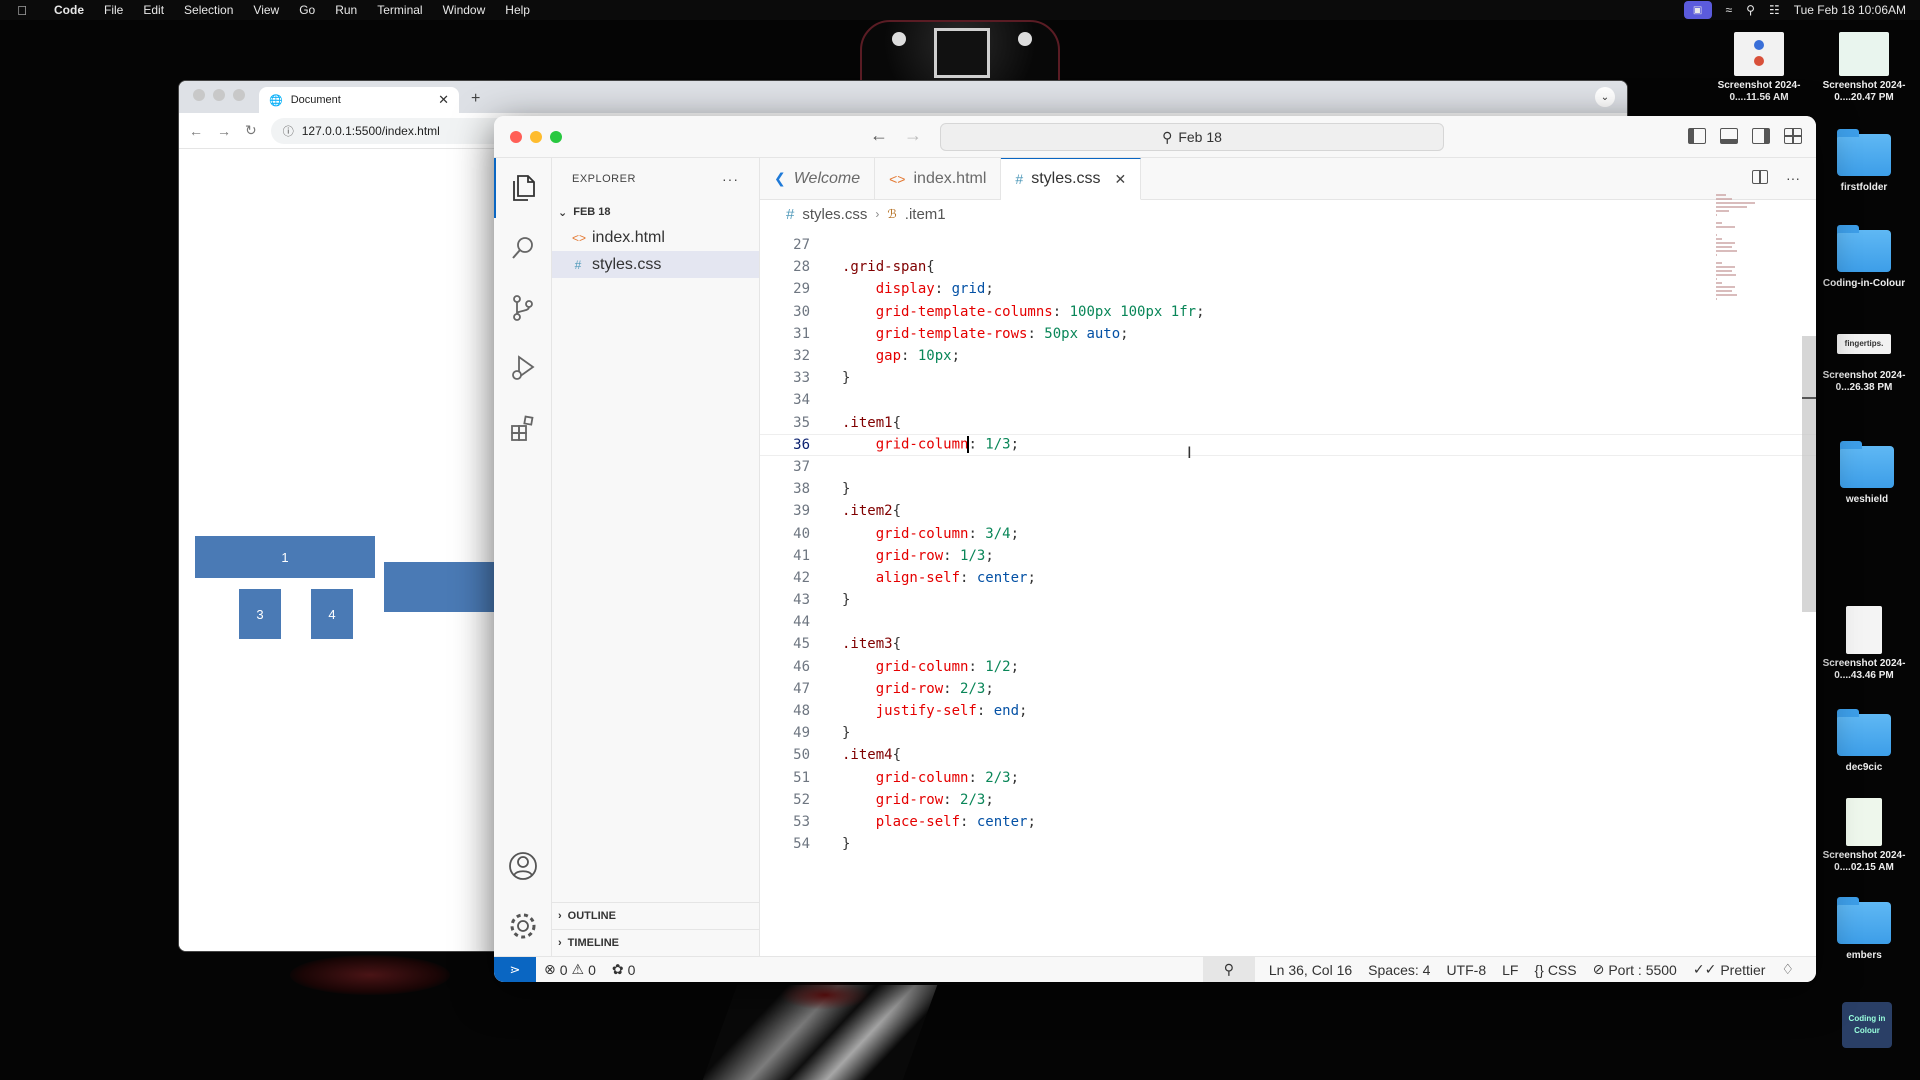 This screenshot has height=1080, width=1920. Describe the element at coordinates (266, 10) in the screenshot. I see `menu-view: View` at that location.